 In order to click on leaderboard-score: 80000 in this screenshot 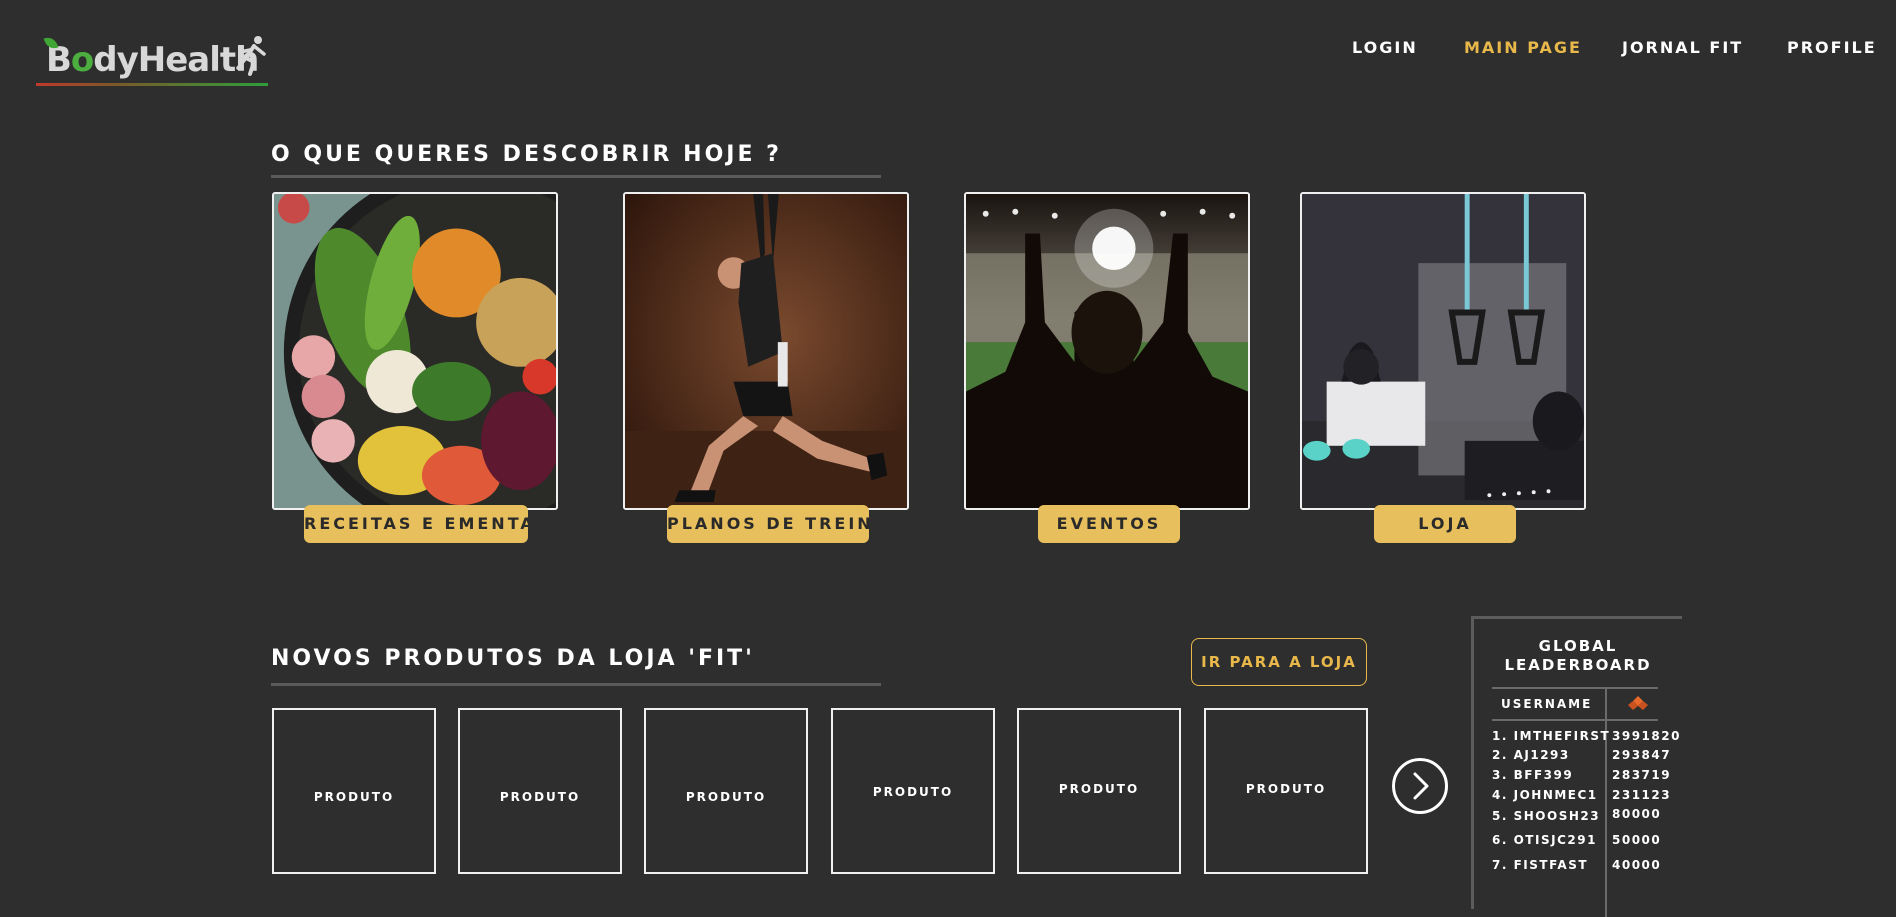, I will do `click(1637, 814)`.